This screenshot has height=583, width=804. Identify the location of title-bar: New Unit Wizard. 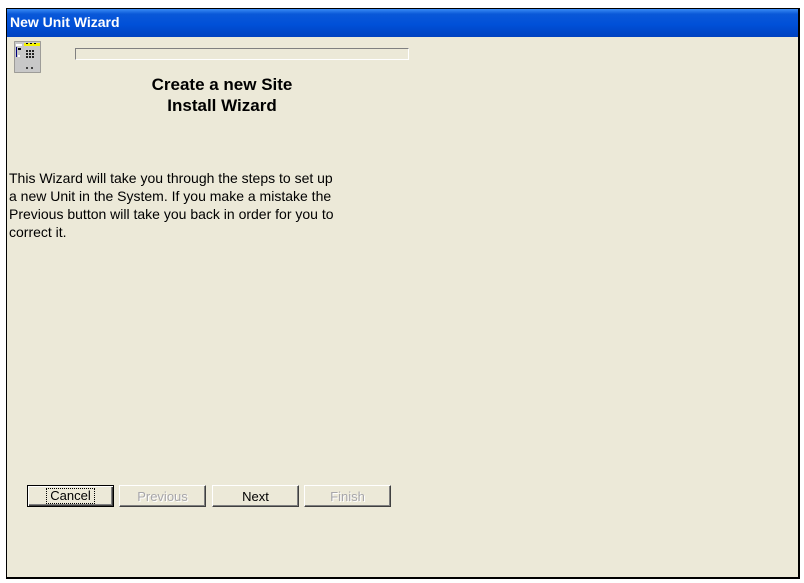
(402, 23).